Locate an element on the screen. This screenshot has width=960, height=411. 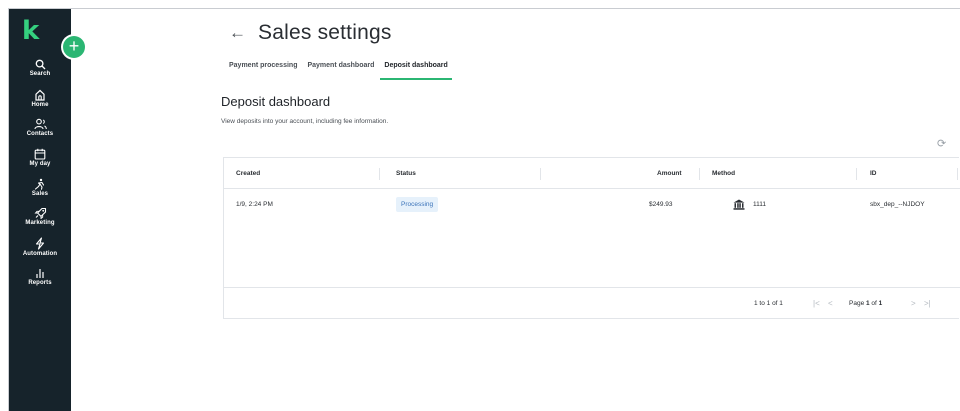
column-header-amount: Amount is located at coordinates (669, 173).